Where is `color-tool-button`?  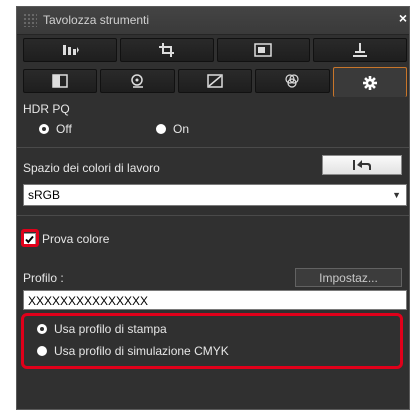
color-tool-button is located at coordinates (292, 81).